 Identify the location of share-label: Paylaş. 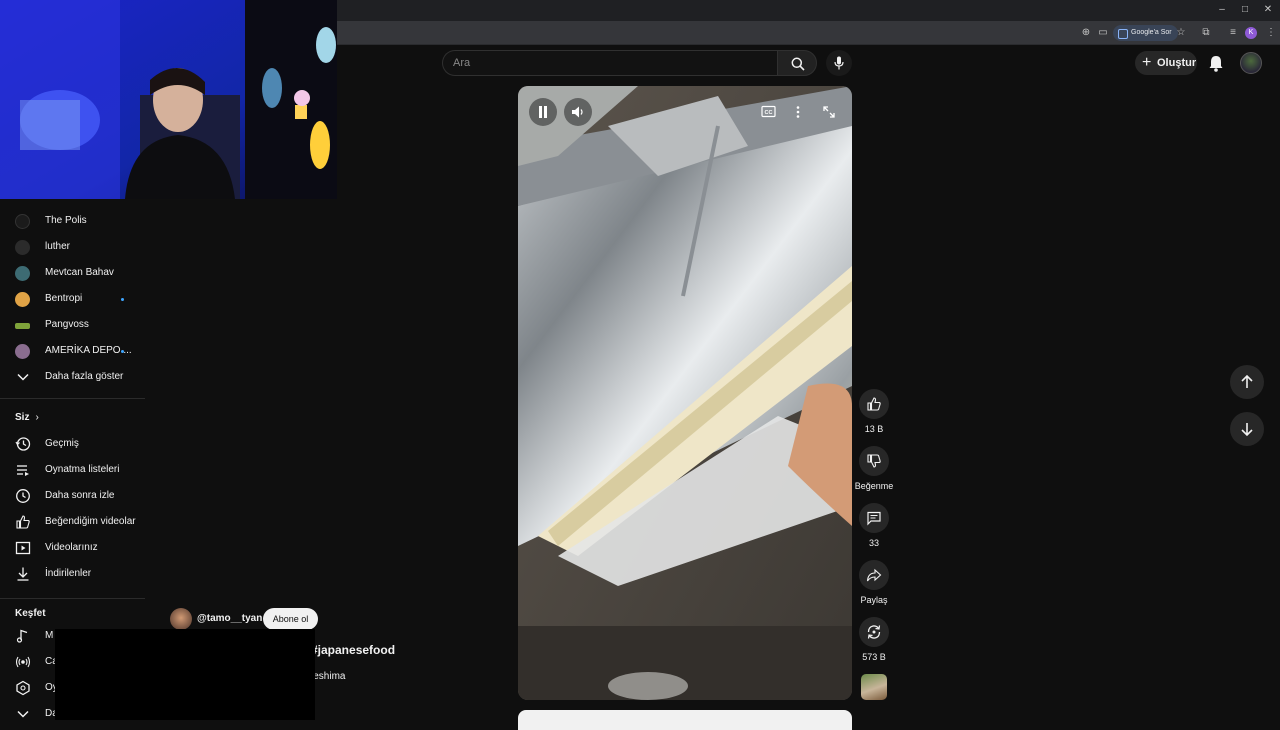
(874, 600).